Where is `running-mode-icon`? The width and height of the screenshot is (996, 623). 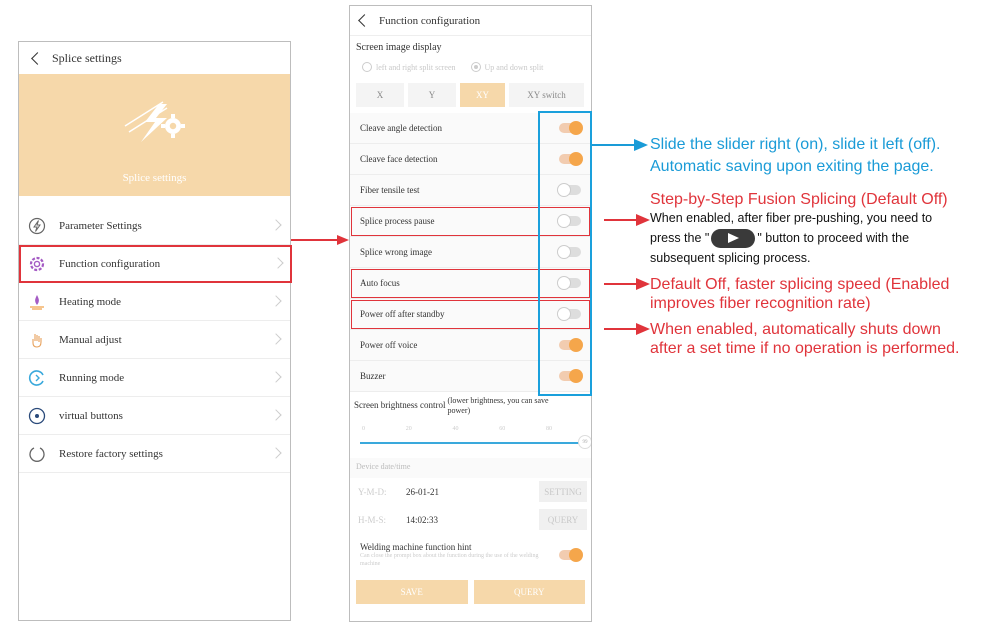
running-mode-icon is located at coordinates (37, 378).